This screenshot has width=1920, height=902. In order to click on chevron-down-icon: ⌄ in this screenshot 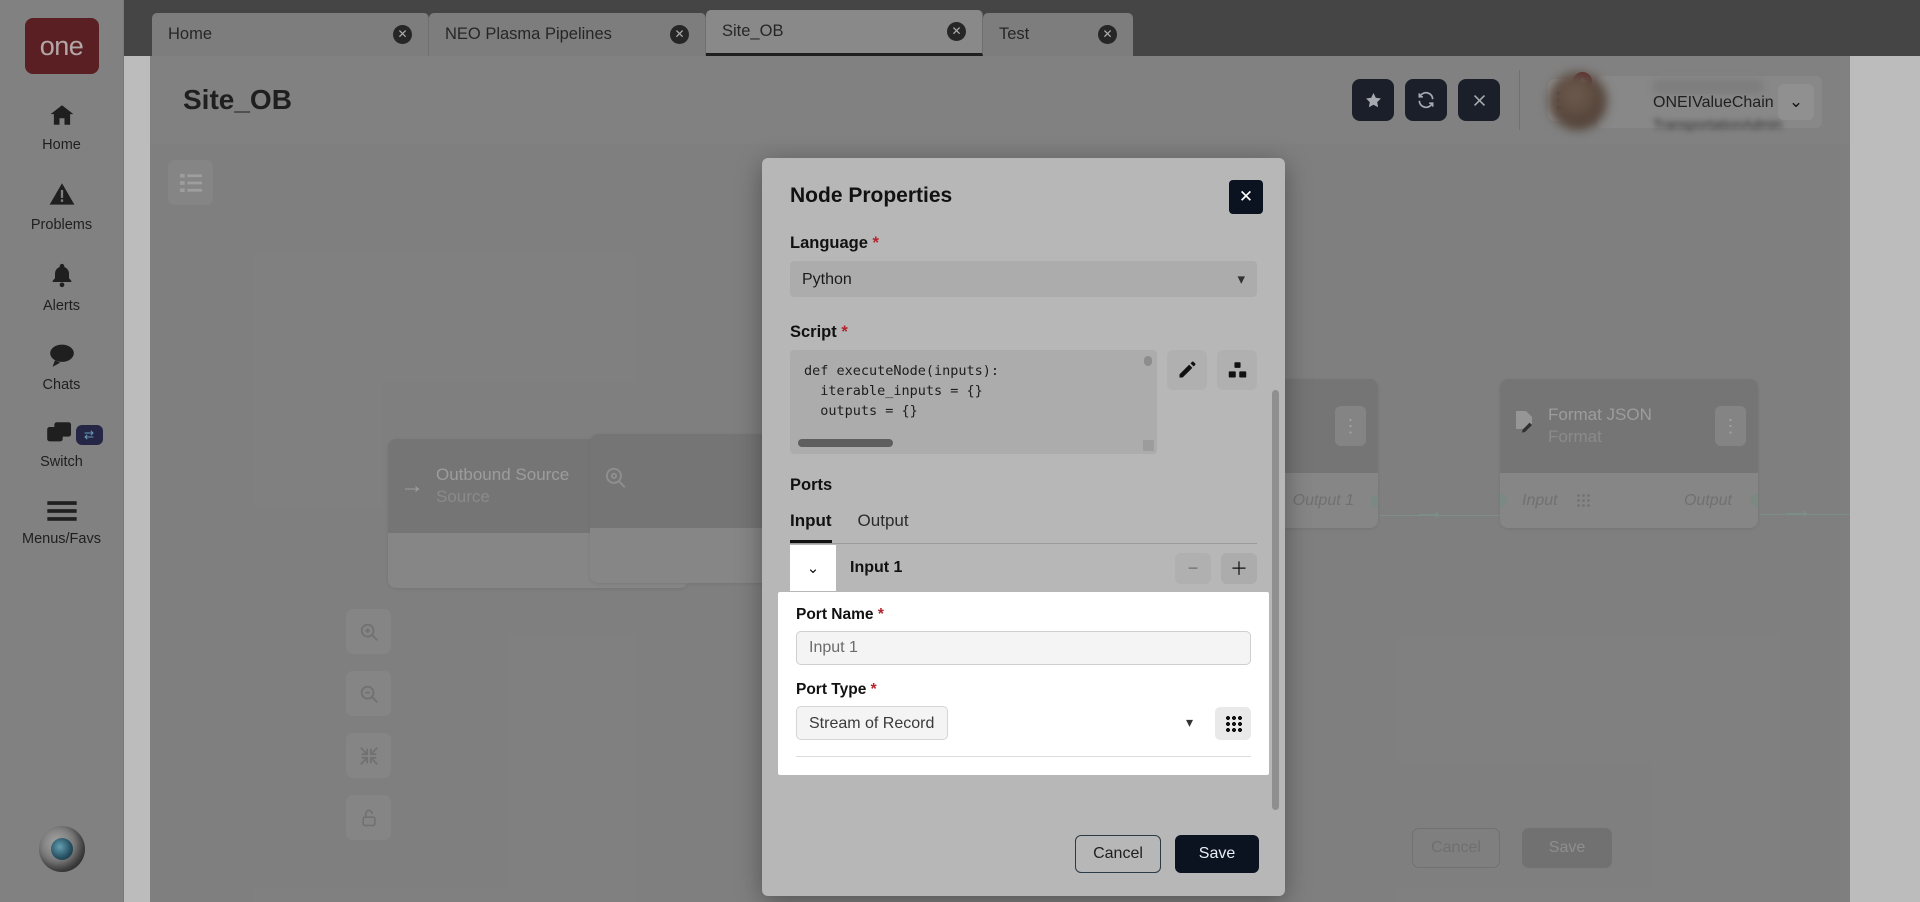, I will do `click(813, 568)`.